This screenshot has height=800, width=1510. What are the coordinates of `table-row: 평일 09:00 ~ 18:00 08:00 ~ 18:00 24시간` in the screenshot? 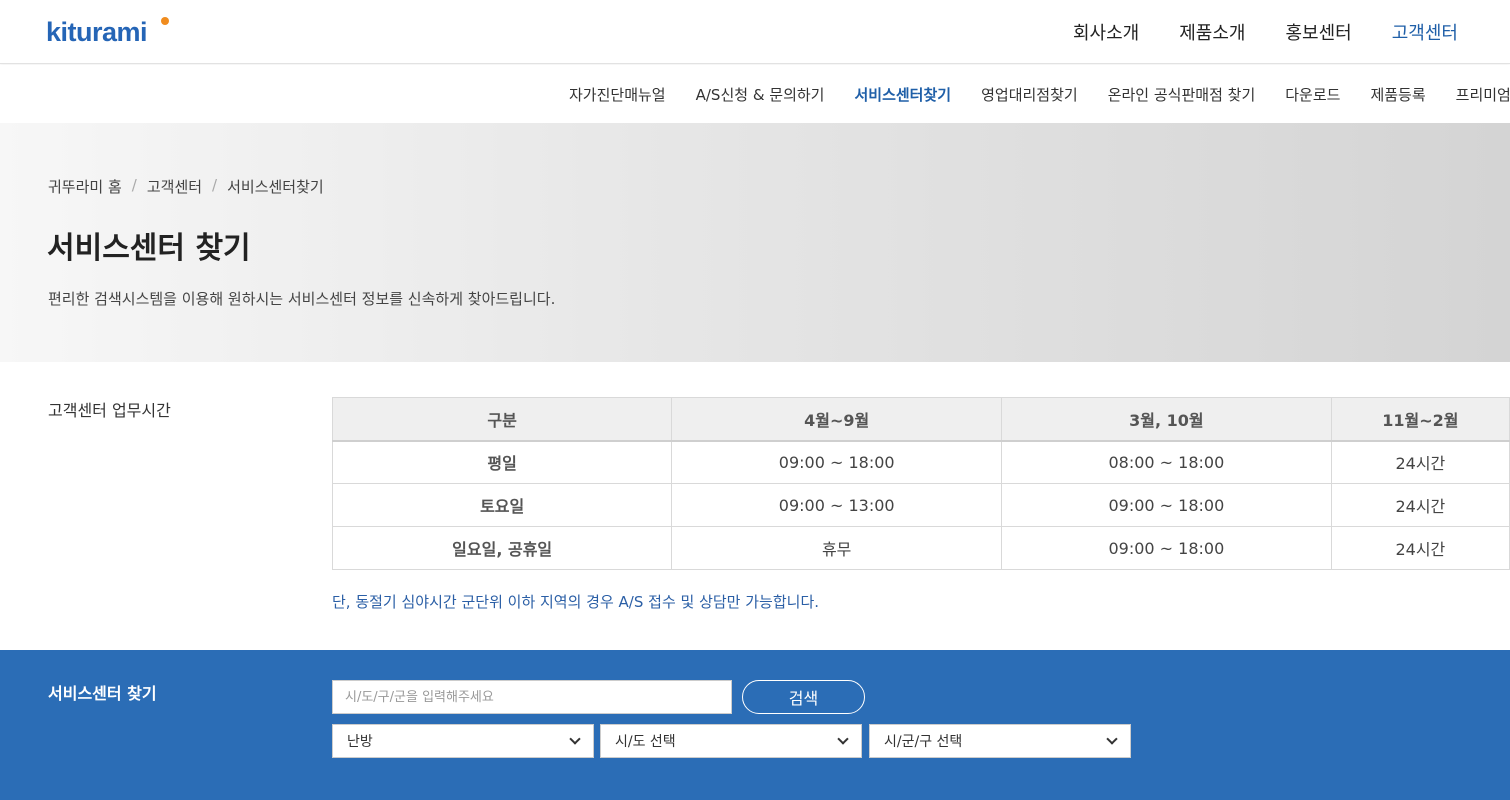 It's located at (920, 462).